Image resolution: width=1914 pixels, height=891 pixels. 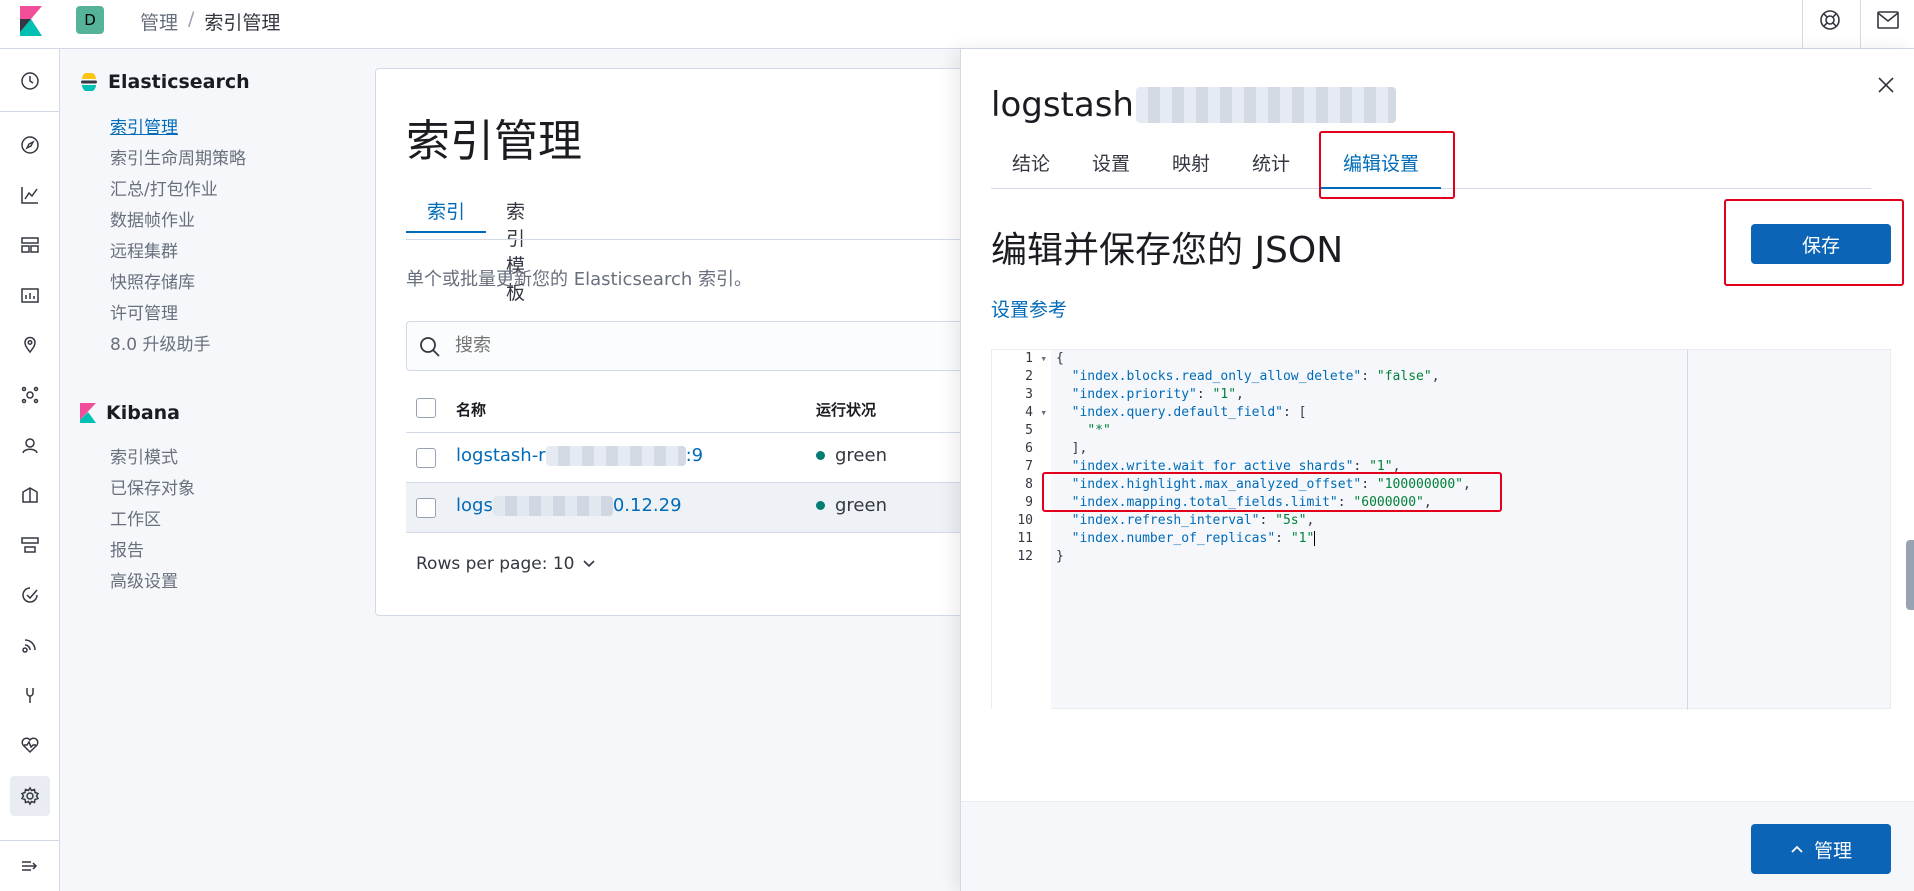 What do you see at coordinates (569, 505) in the screenshot?
I see `index-name-link: logs 0.12.29` at bounding box center [569, 505].